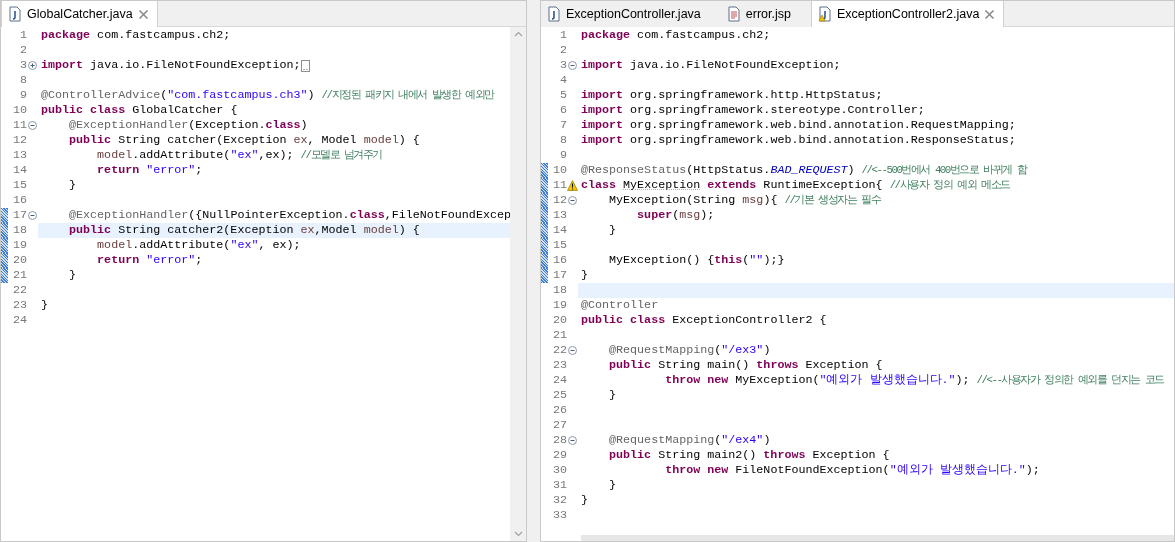 The height and width of the screenshot is (542, 1175). I want to click on line-number: 4, so click(563, 80).